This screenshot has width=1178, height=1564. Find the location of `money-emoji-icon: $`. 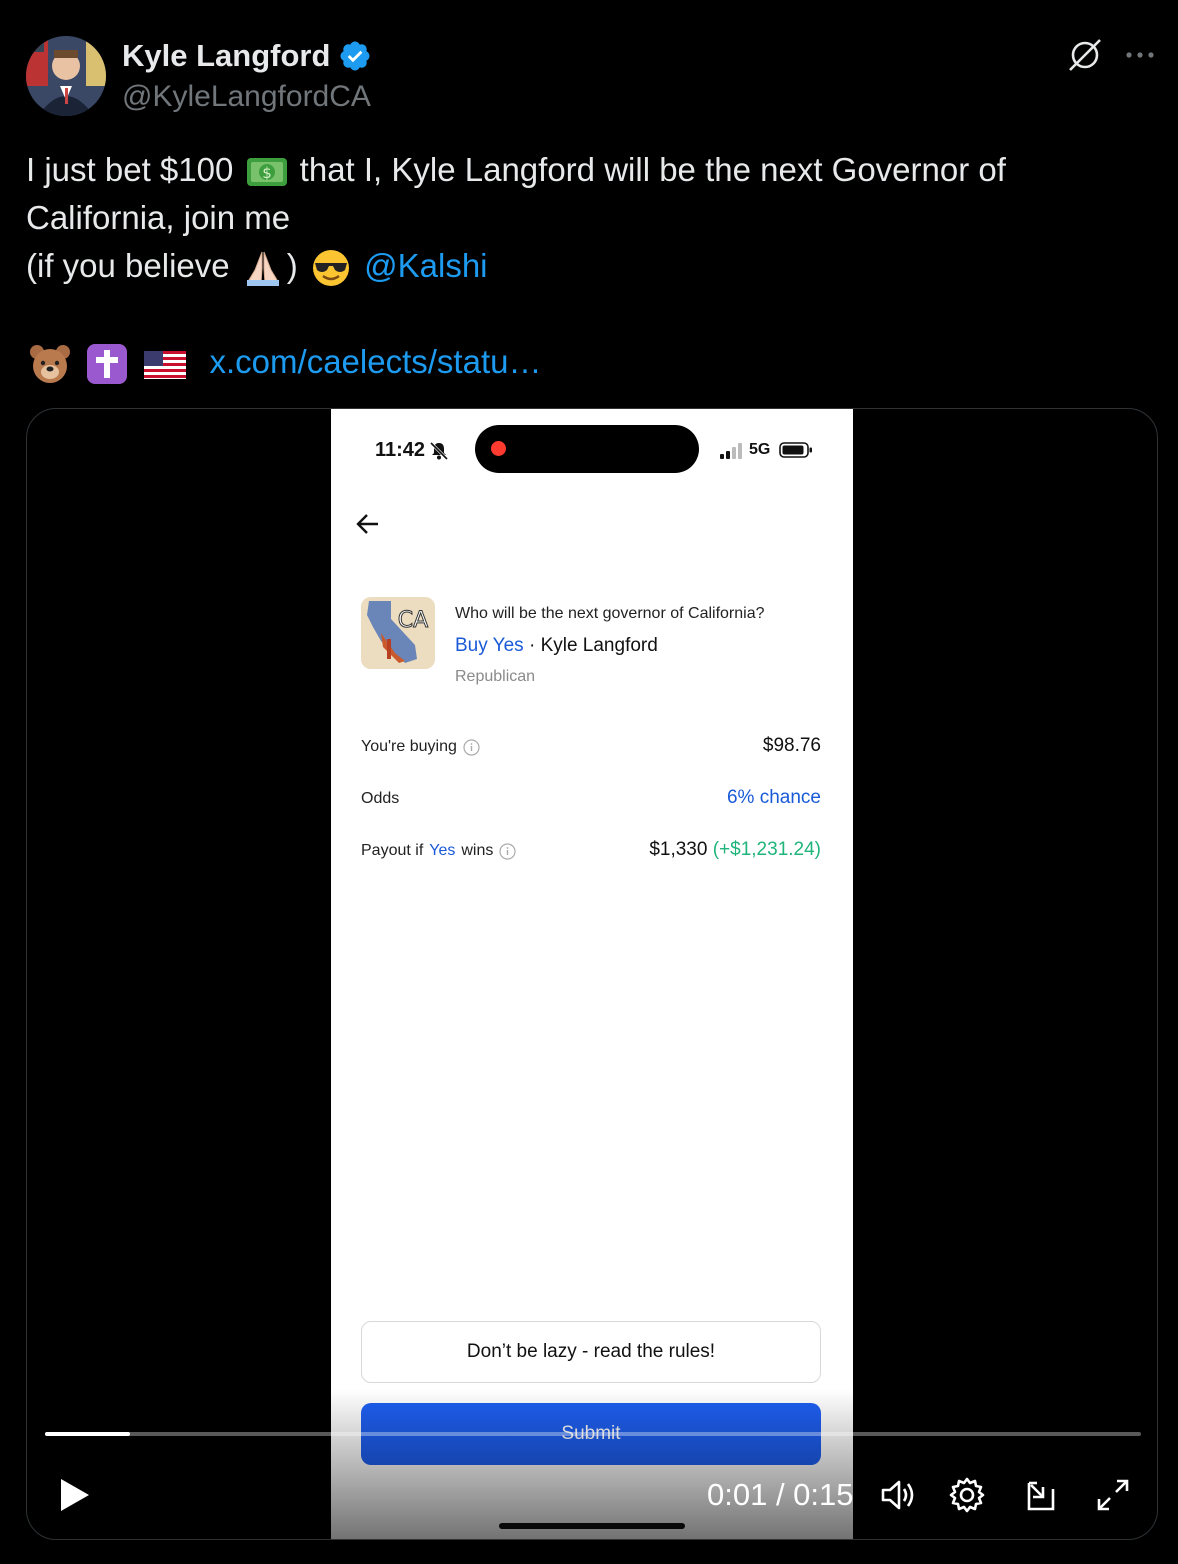

money-emoji-icon: $ is located at coordinates (266, 172).